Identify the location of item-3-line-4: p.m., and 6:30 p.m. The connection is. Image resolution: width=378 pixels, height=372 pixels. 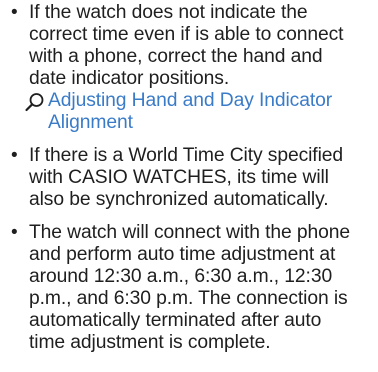
(188, 298).